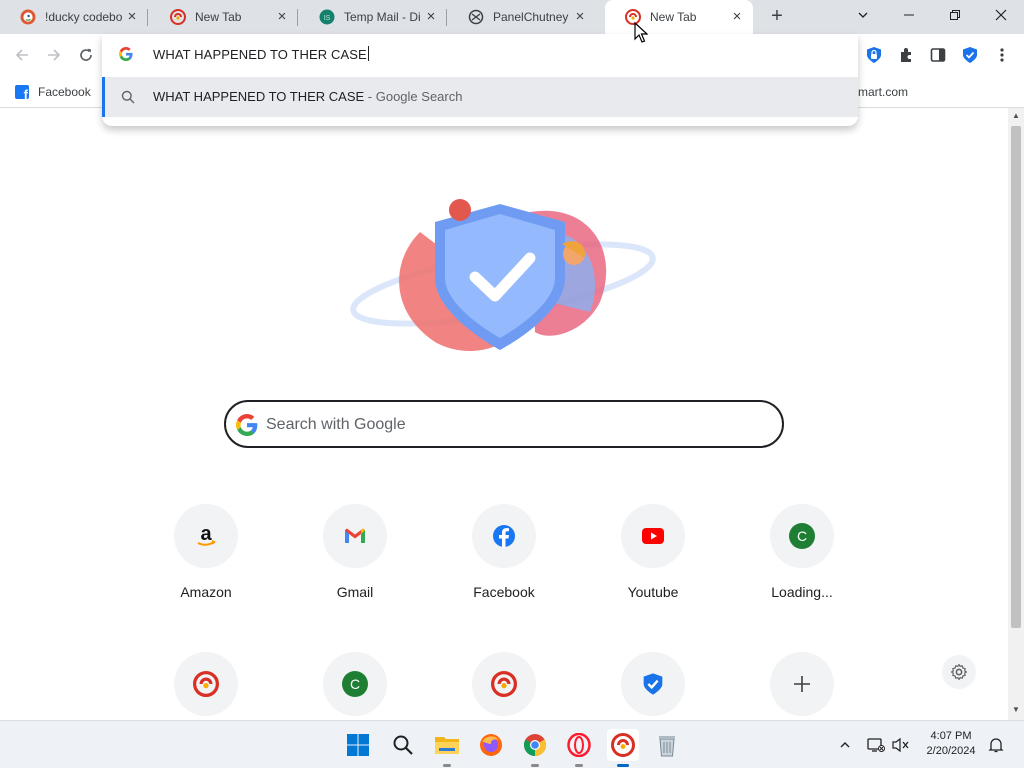  I want to click on tab-panelchutney: PanelChutney ×, so click(522, 17).